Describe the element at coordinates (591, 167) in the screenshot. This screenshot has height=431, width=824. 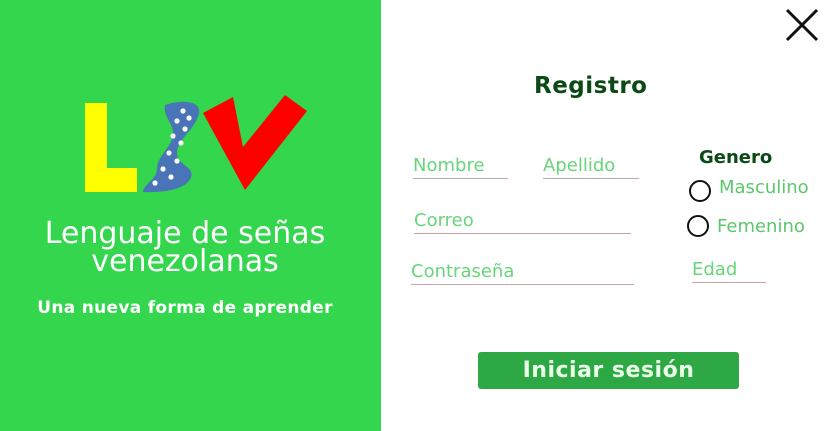
I see `apellido-field` at that location.